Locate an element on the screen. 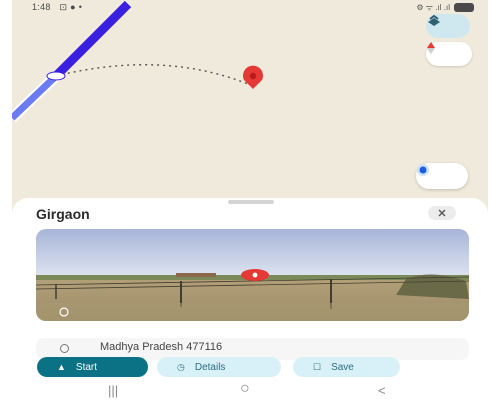 Image resolution: width=495 pixels, height=405 pixels. layers-icon is located at coordinates (434, 20).